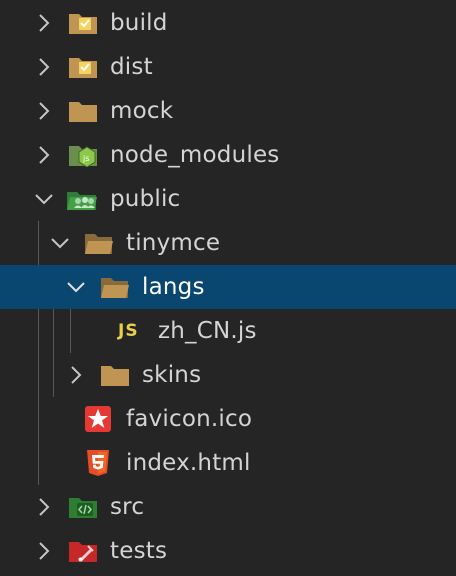 Image resolution: width=456 pixels, height=576 pixels. Describe the element at coordinates (85, 158) in the screenshot. I see `svg-text: js` at that location.